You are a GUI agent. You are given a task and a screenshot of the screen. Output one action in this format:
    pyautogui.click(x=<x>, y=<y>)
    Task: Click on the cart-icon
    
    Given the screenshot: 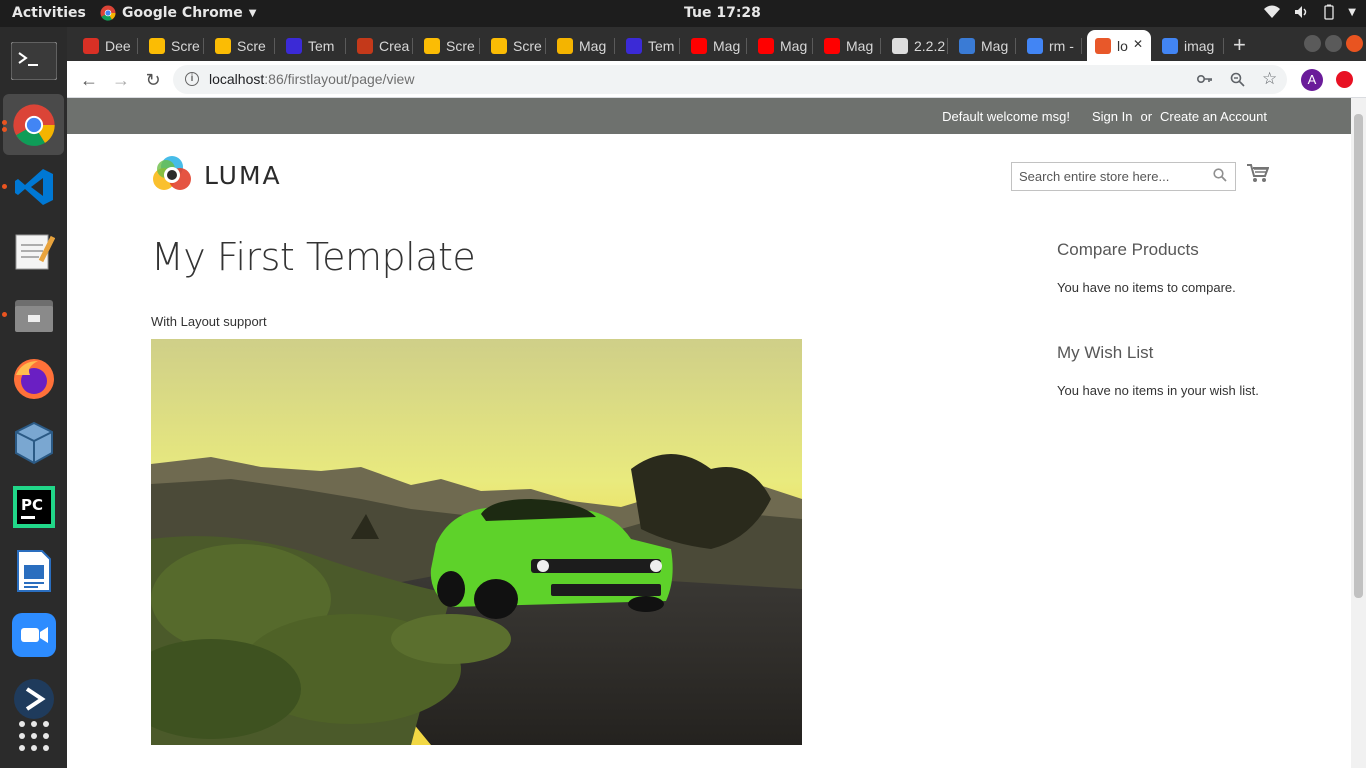 What is the action you would take?
    pyautogui.click(x=1258, y=173)
    